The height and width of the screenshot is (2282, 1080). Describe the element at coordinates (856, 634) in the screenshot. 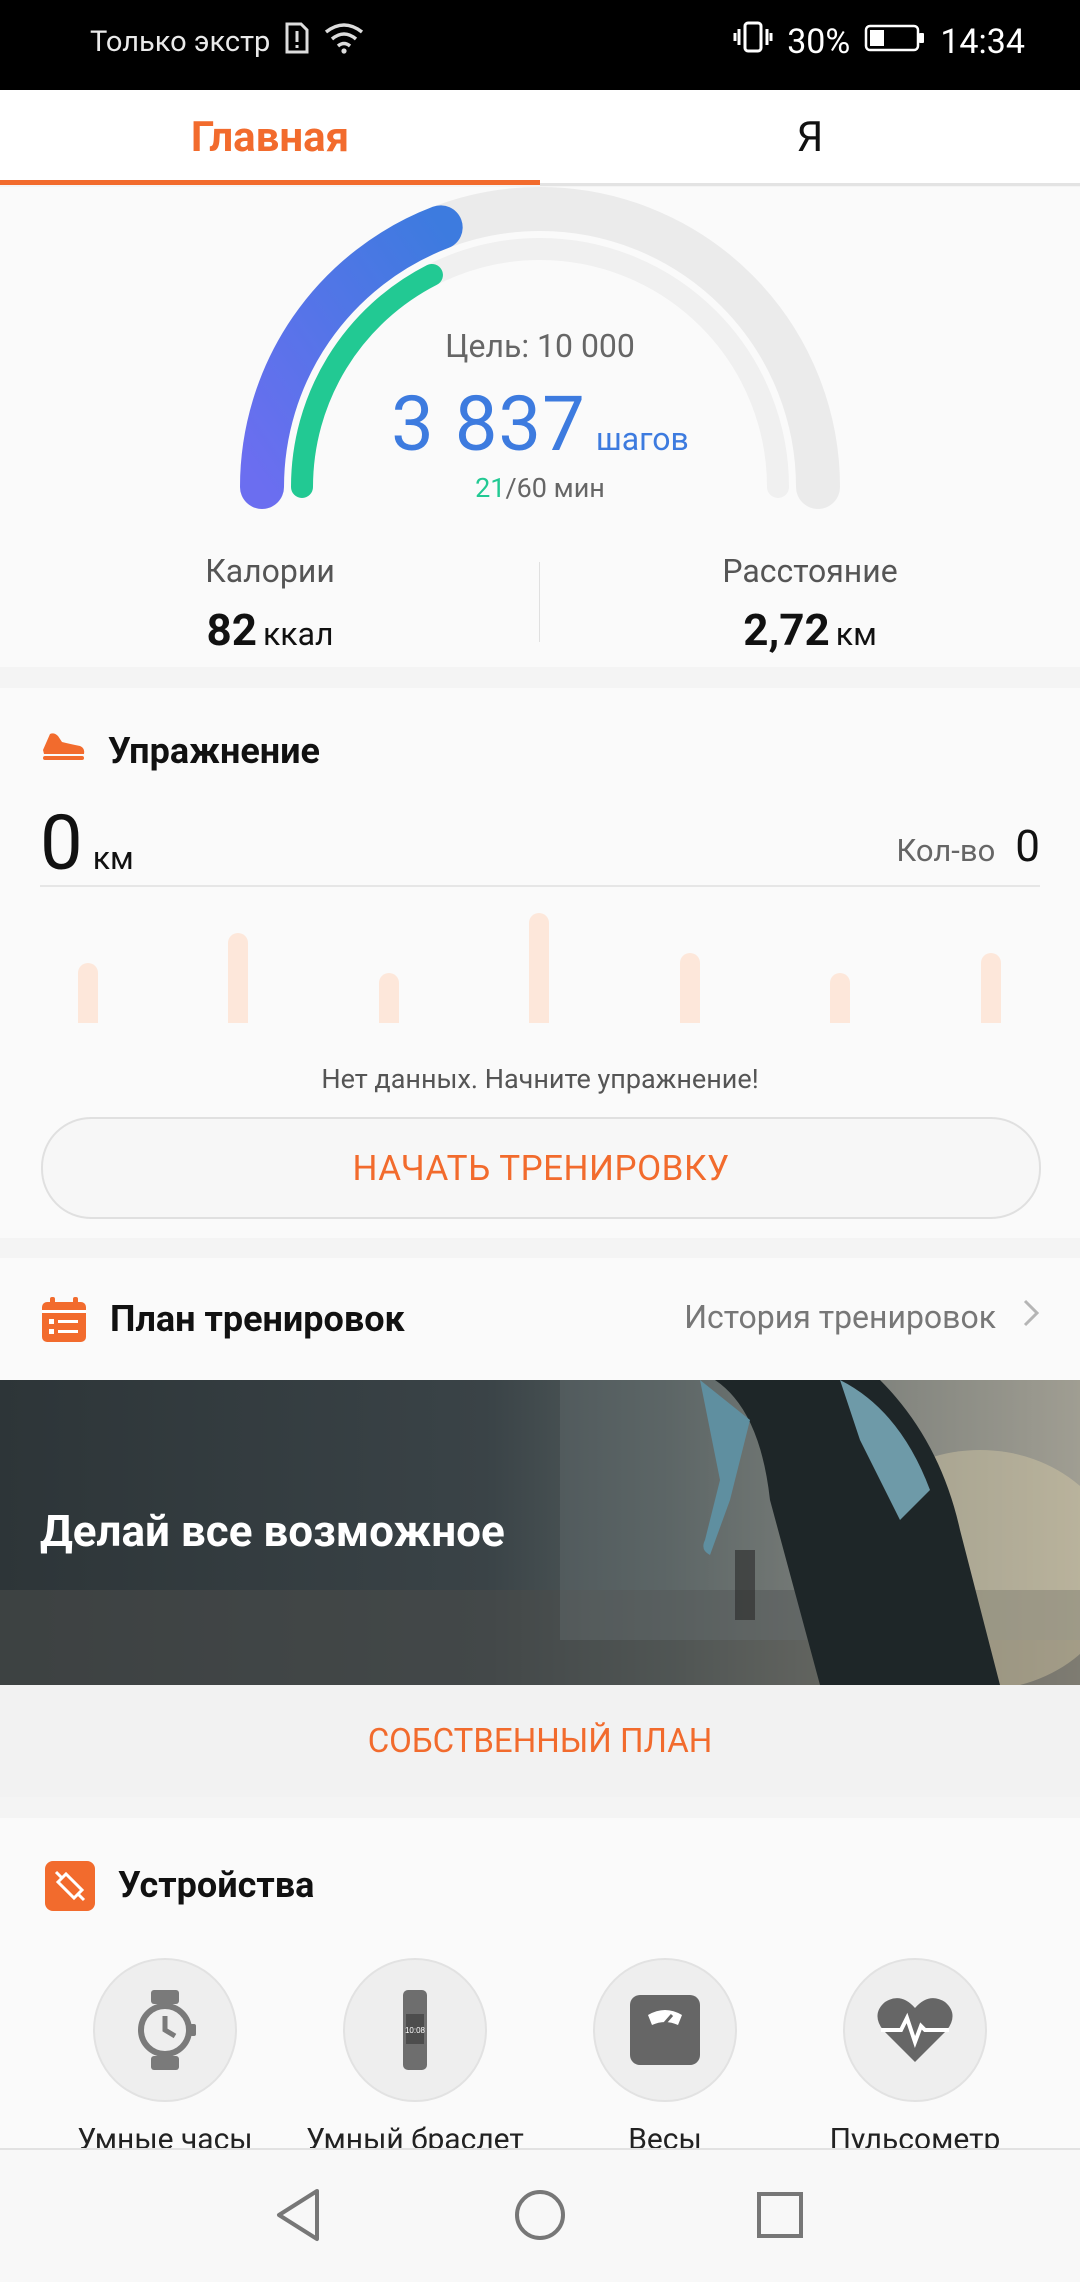

I see `distance-unit: км` at that location.